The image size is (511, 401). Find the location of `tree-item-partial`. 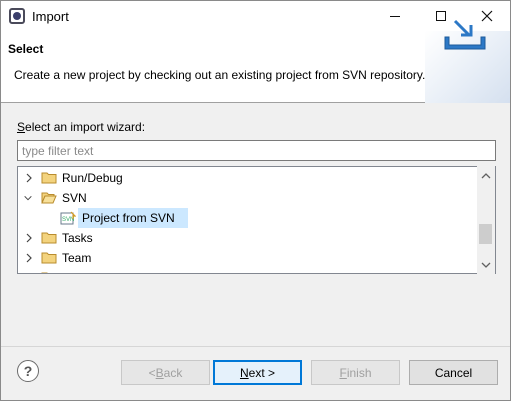

tree-item-partial is located at coordinates (248, 270).